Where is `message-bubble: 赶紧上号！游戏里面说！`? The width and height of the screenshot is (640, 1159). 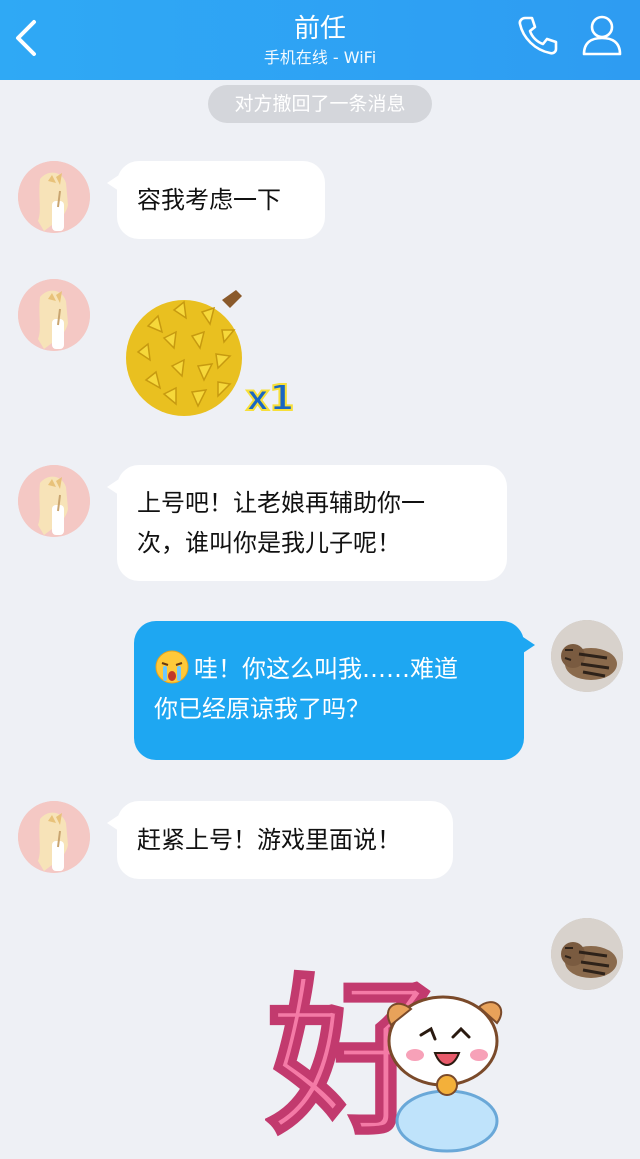
message-bubble: 赶紧上号！游戏里面说！ is located at coordinates (280, 840).